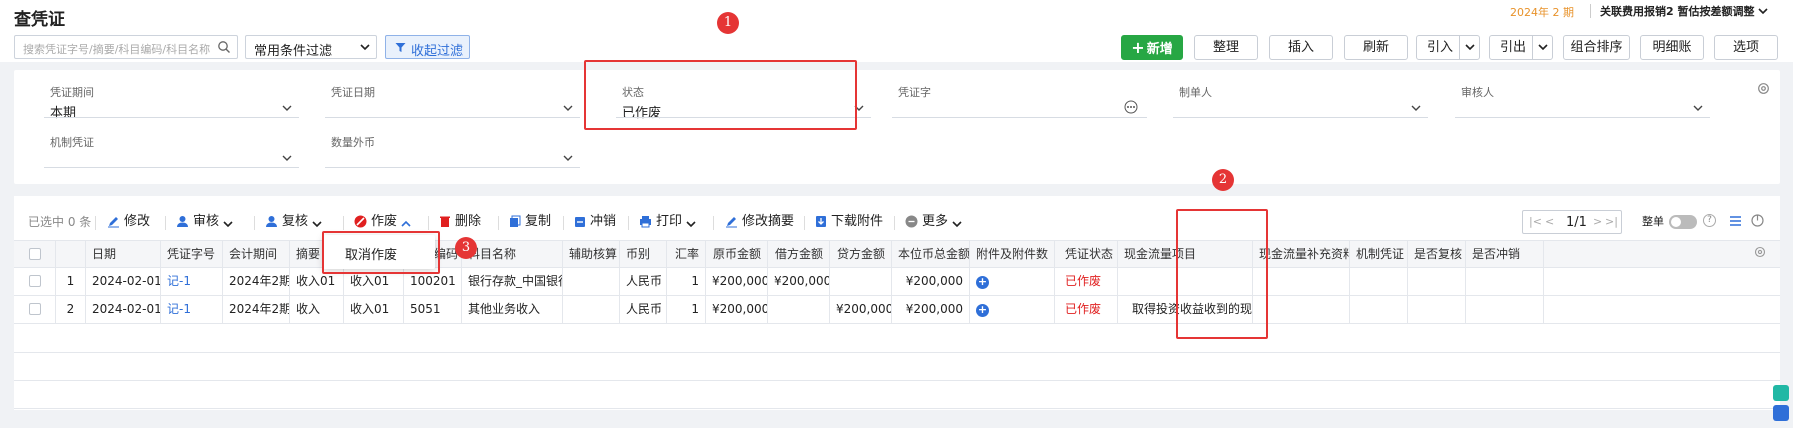  I want to click on delete-button: 删除, so click(460, 222).